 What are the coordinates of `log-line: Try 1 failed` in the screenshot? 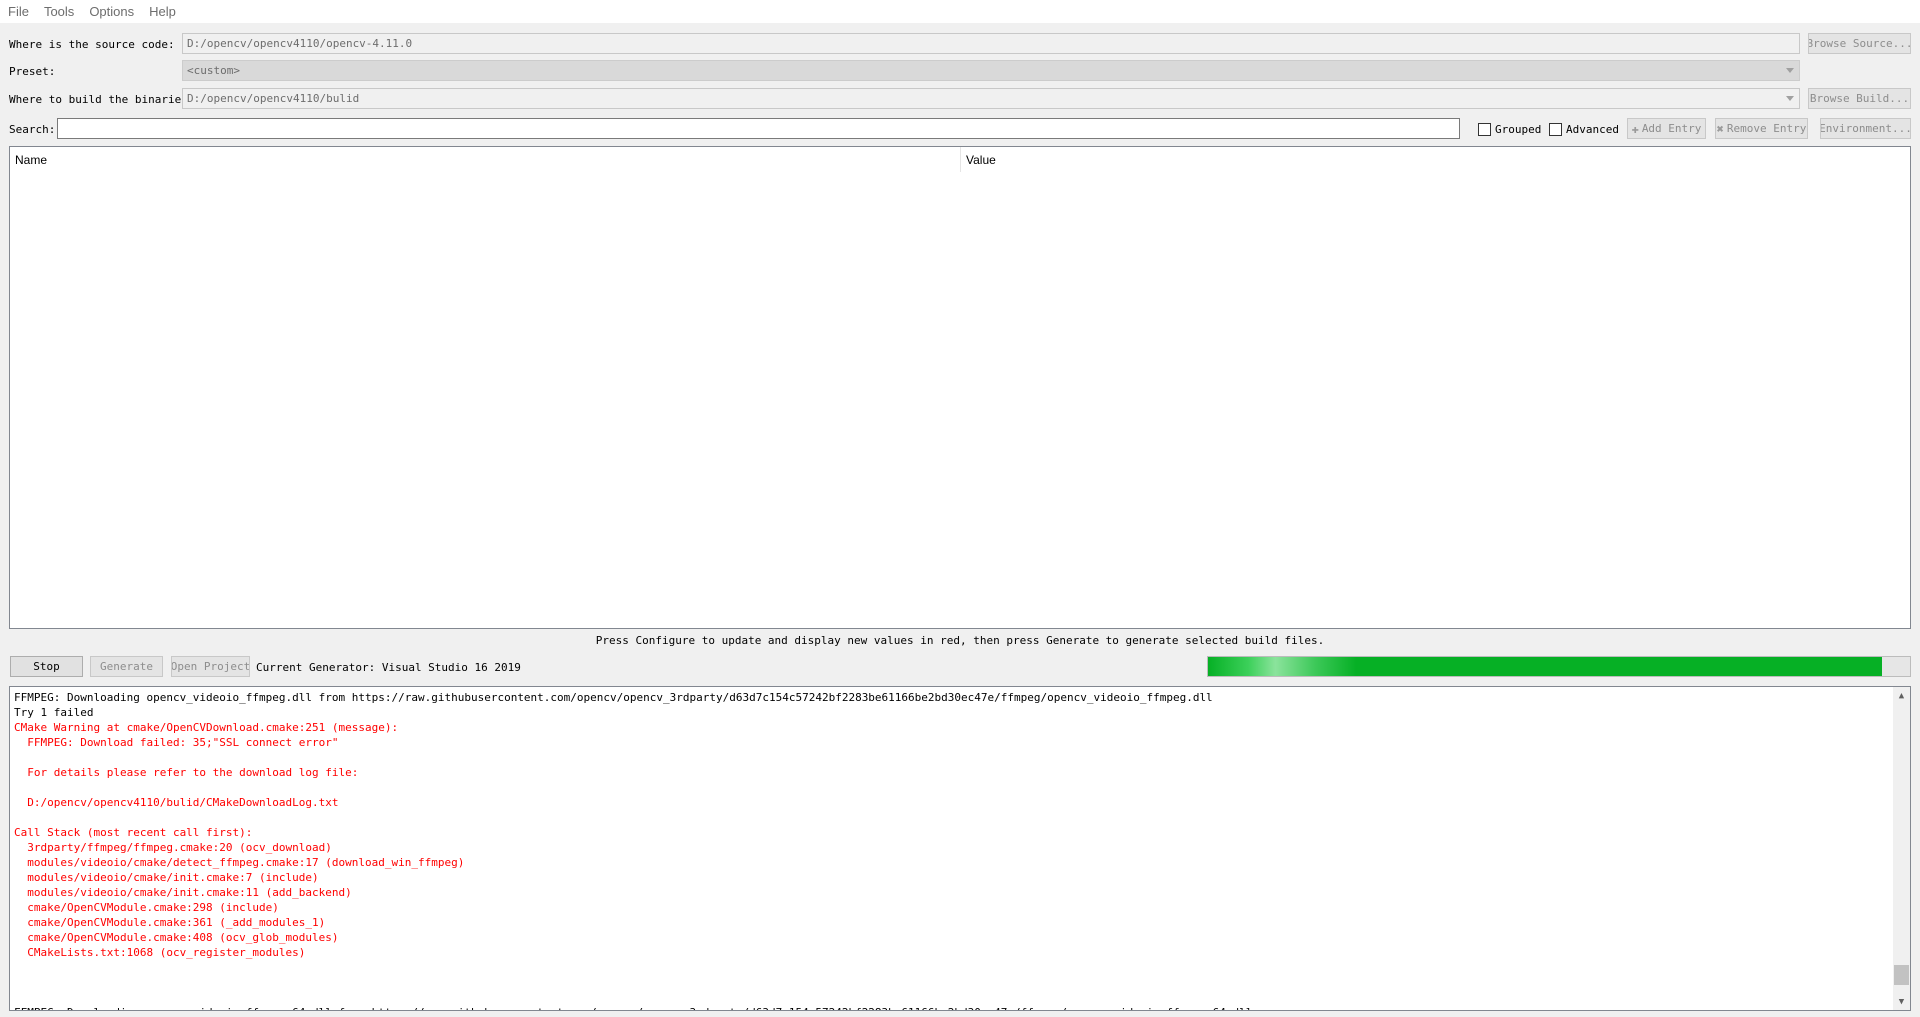 It's located at (54, 712).